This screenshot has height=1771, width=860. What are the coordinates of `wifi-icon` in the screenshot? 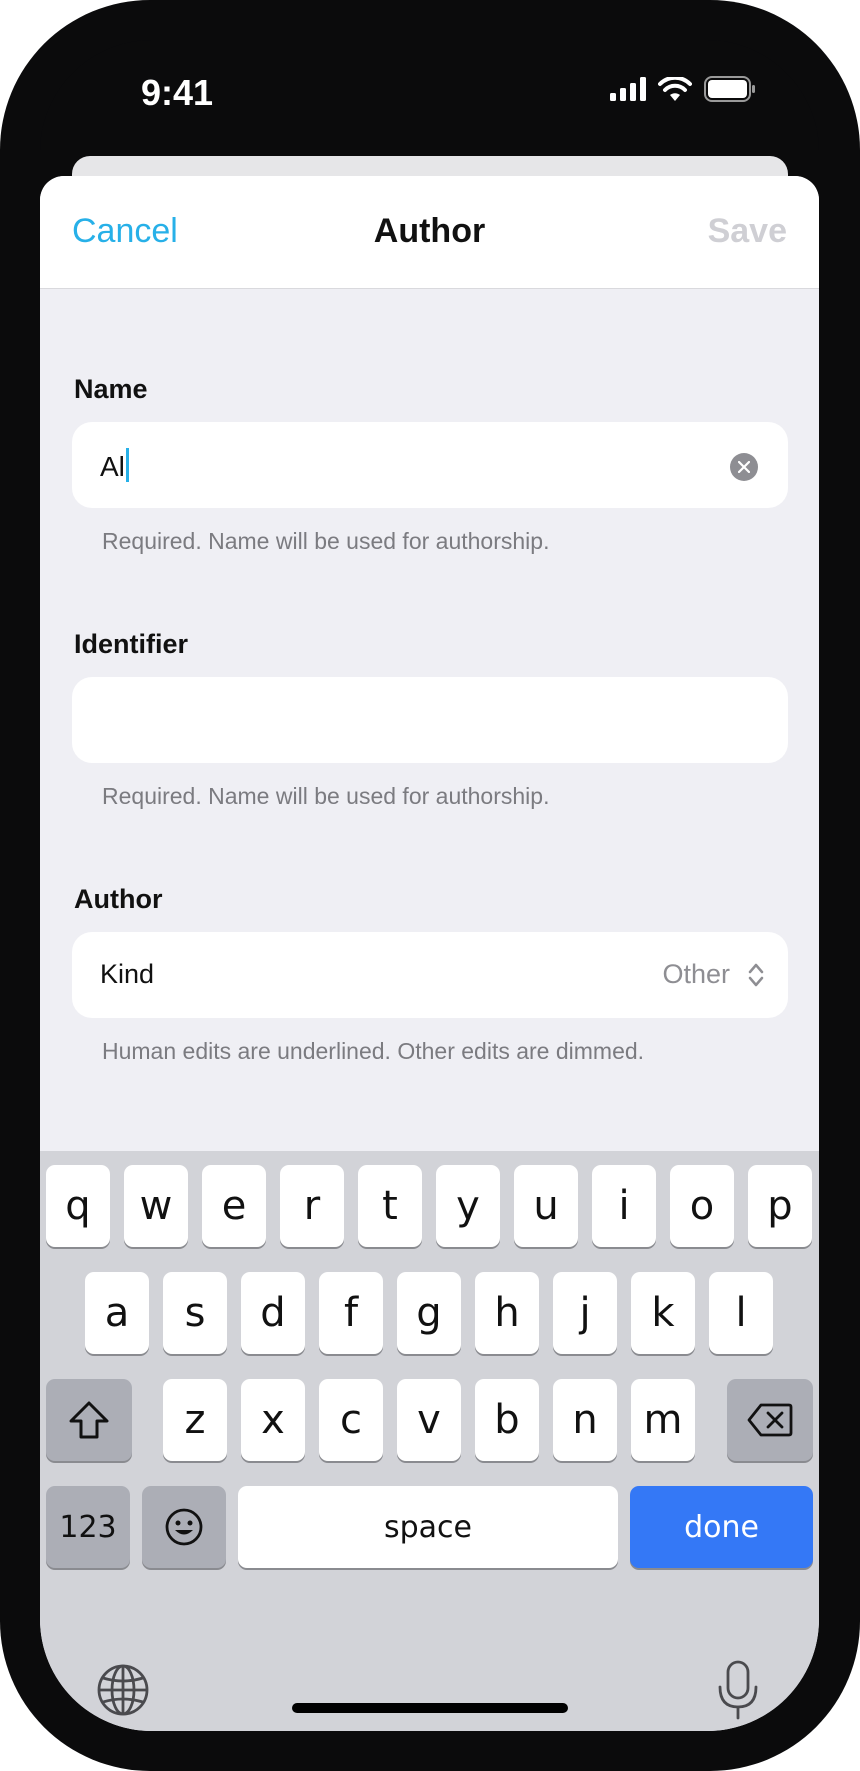 It's located at (675, 89).